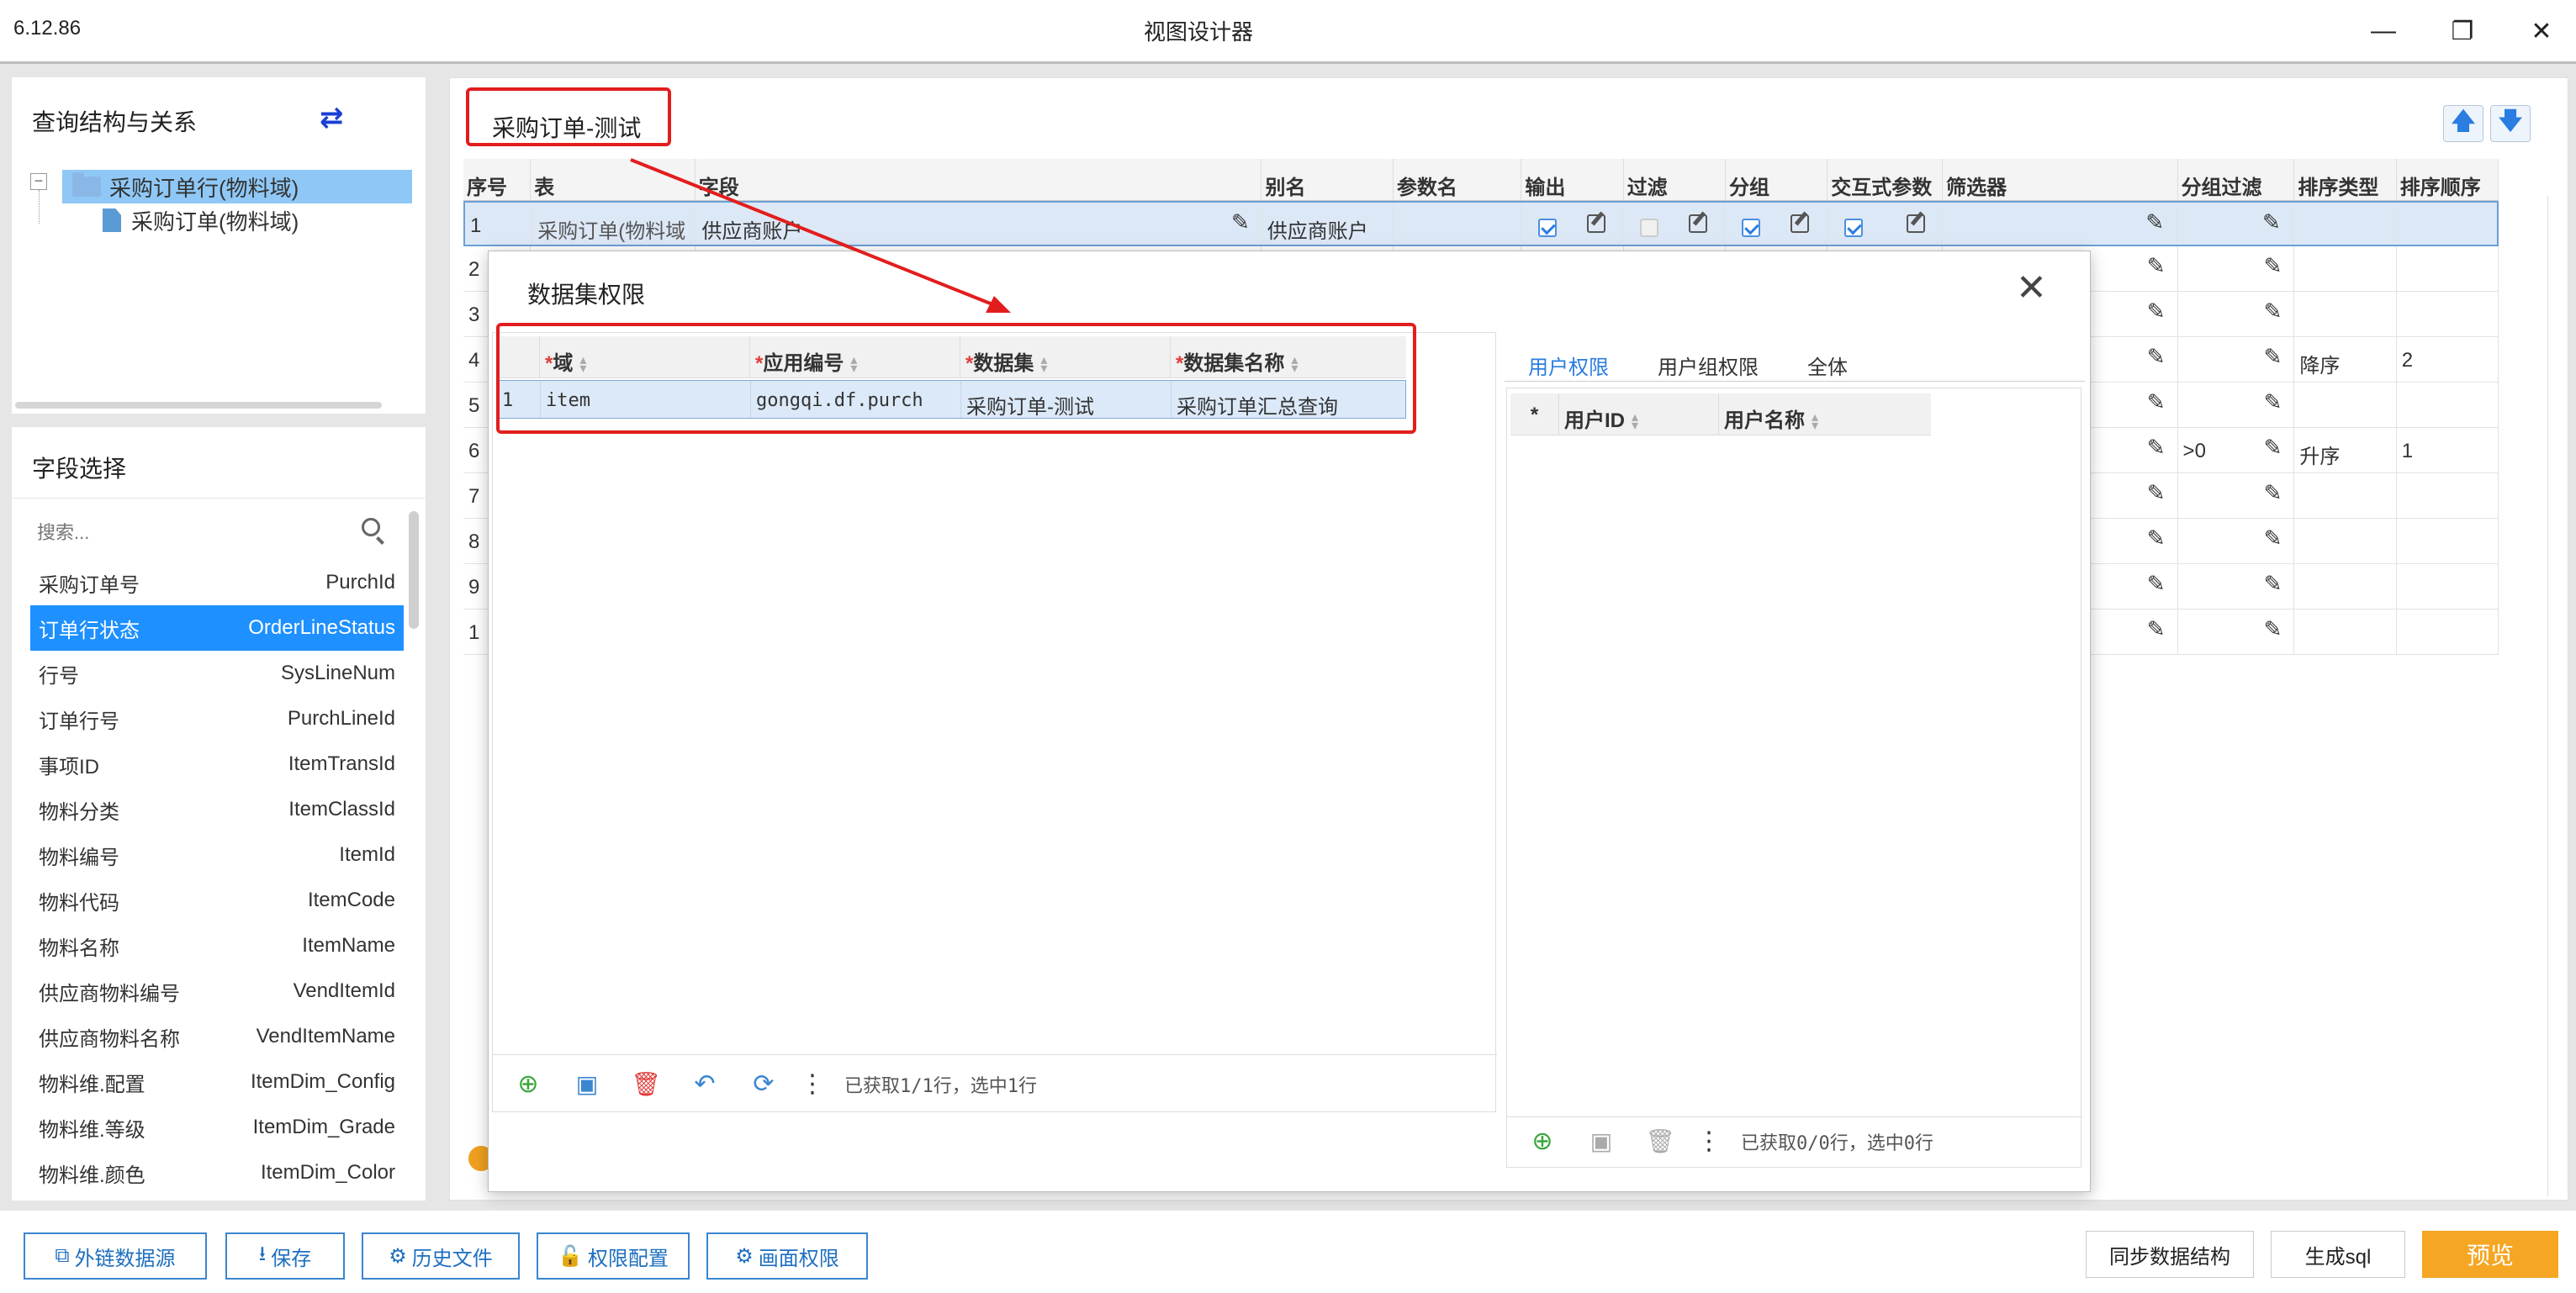 This screenshot has width=2576, height=1293. What do you see at coordinates (62, 1256) in the screenshot?
I see `link-icon: ⧉` at bounding box center [62, 1256].